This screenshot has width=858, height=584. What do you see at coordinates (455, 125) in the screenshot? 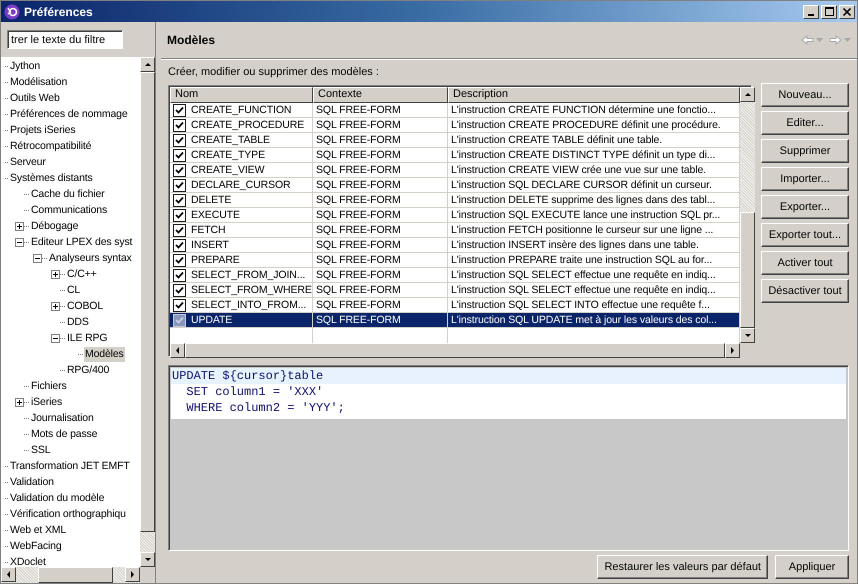
I see `table-row: CREATE_PROCEDURE SQL FREE-FORM L'instruction CREATE PROCEDURE définit une procédure.` at bounding box center [455, 125].